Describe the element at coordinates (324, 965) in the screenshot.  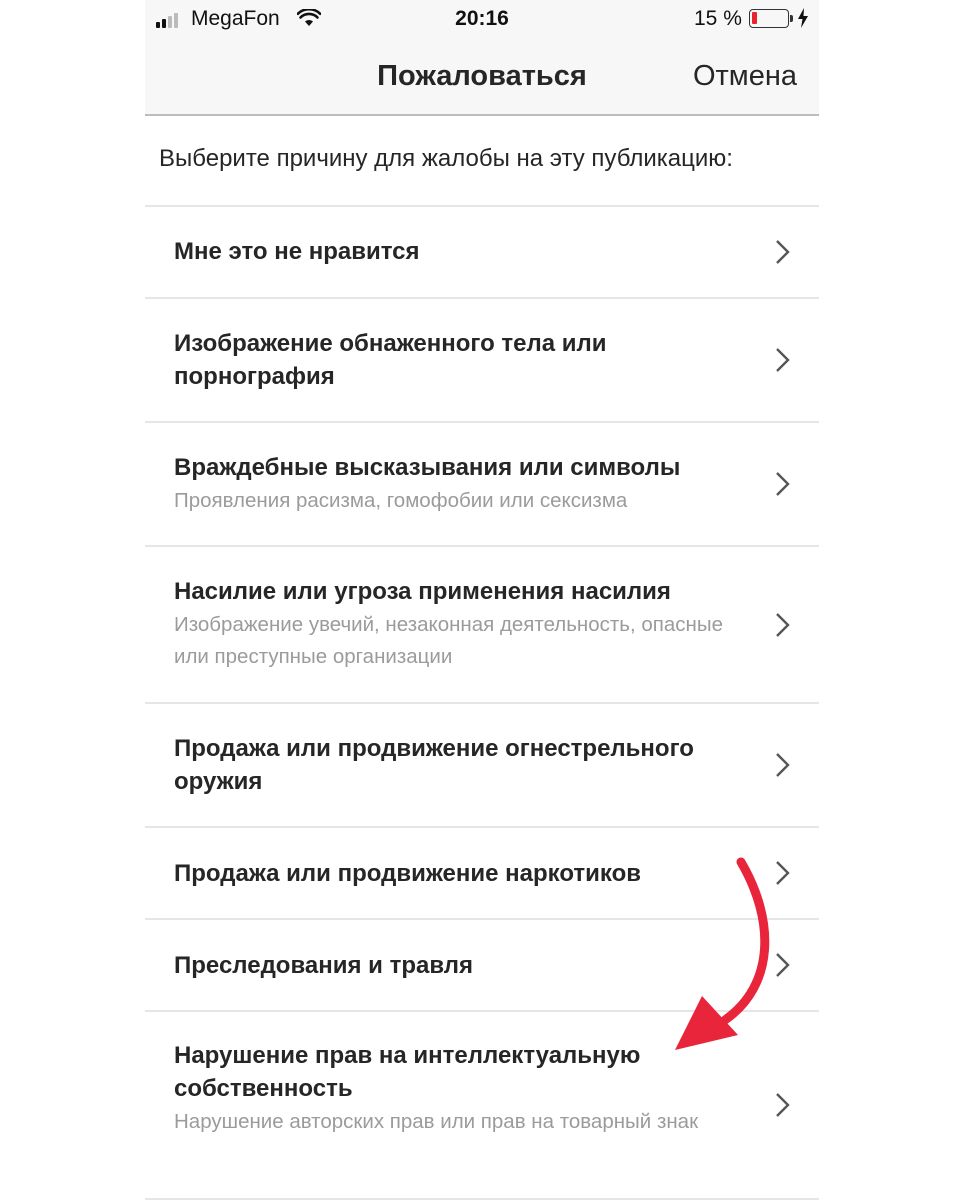
I see `option-title: Преследования и травля` at that location.